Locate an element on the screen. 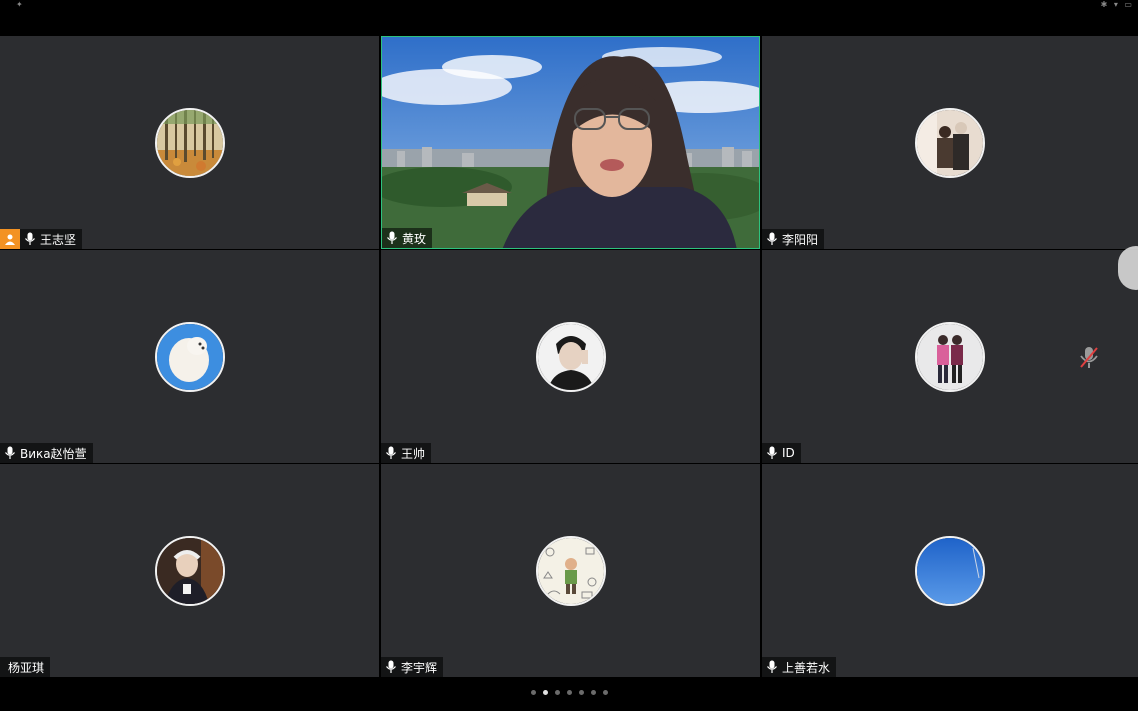  host-badge is located at coordinates (10, 239).